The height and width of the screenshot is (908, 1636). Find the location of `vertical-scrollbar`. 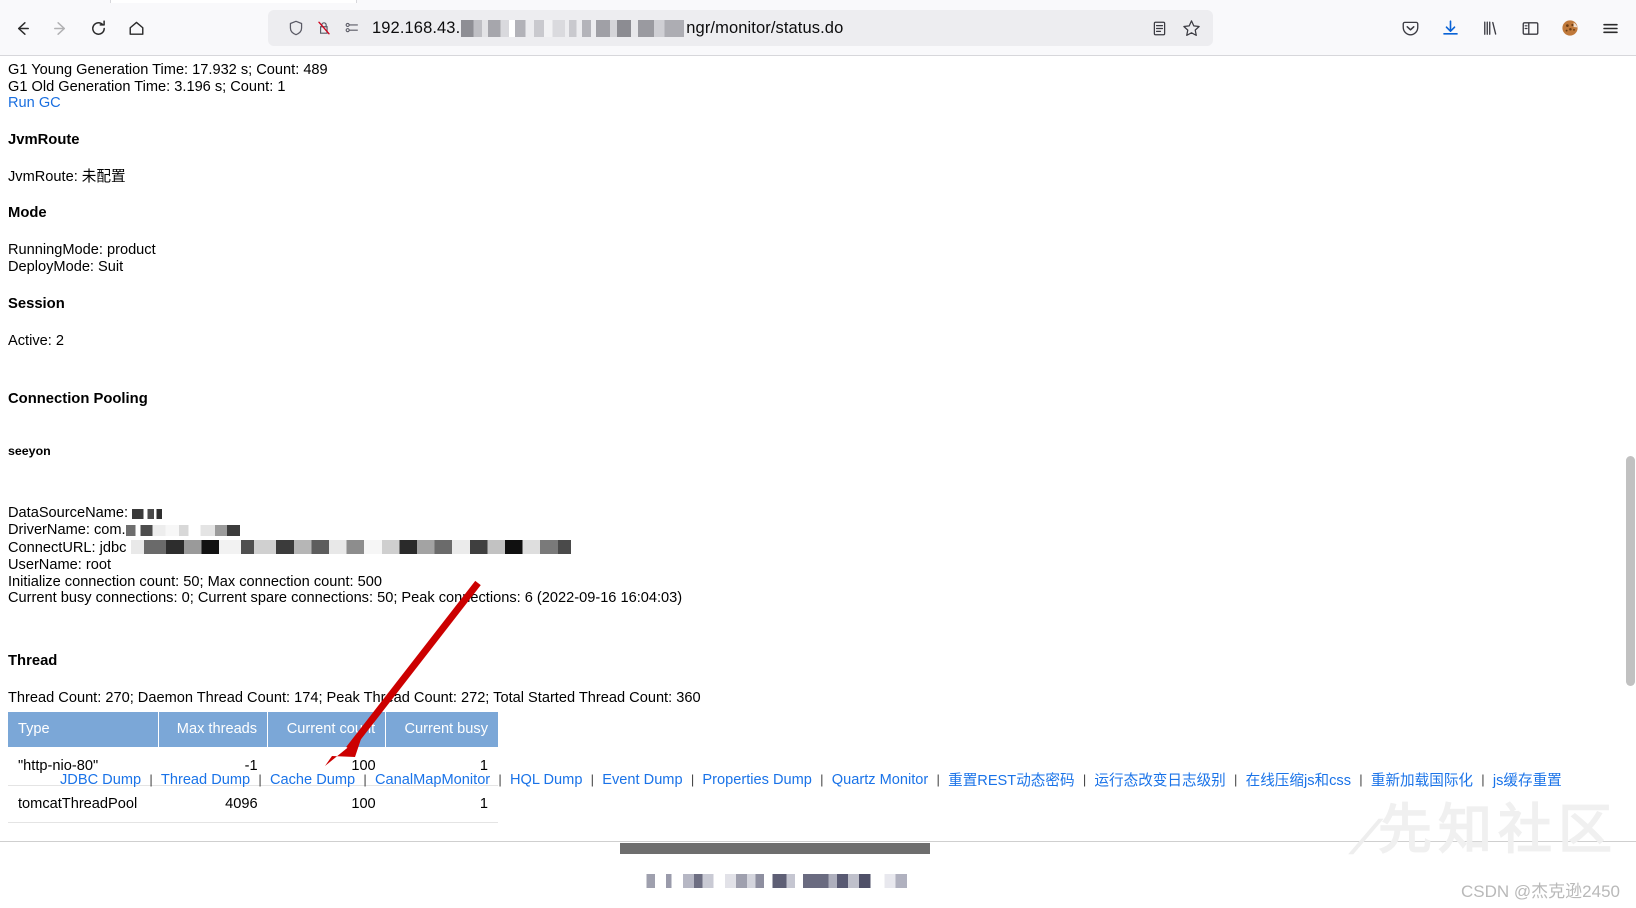

vertical-scrollbar is located at coordinates (1630, 482).